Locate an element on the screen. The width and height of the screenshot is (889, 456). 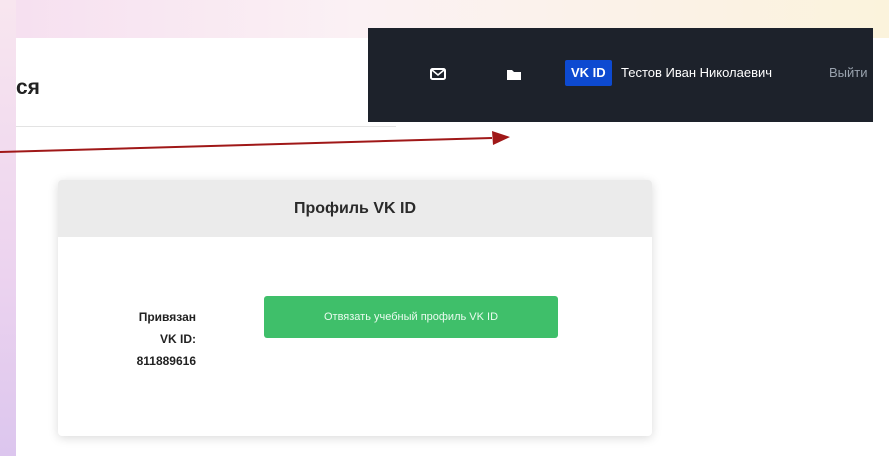
left-decorative-strip is located at coordinates (8, 228).